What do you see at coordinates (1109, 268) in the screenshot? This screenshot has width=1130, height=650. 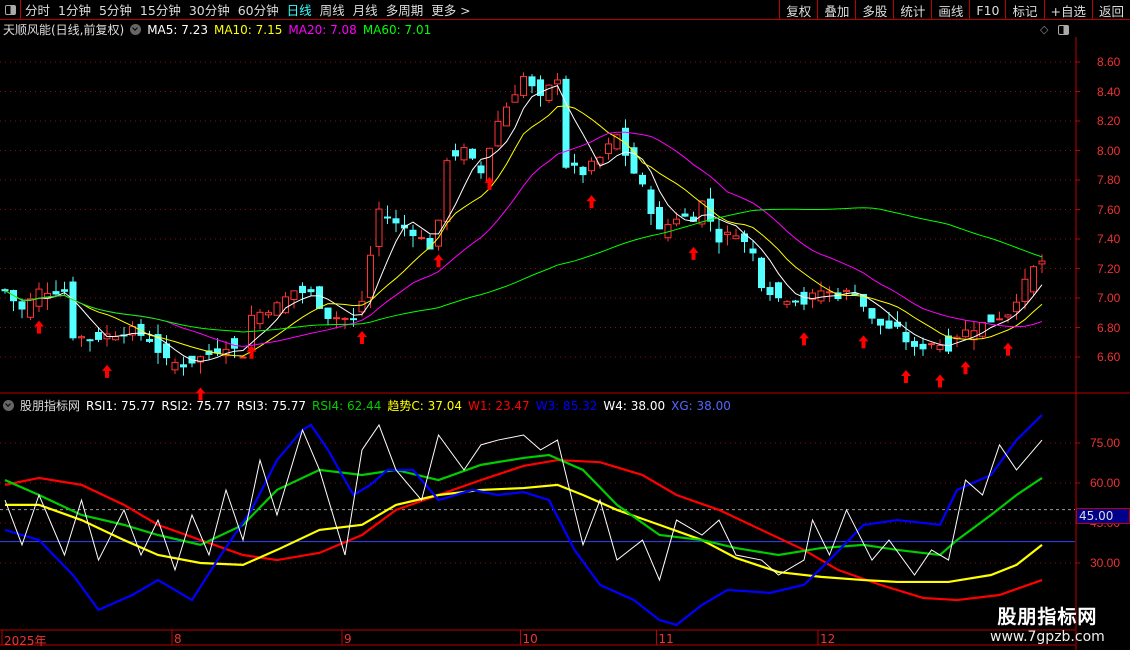 I see `price-tick-label: 7.20` at bounding box center [1109, 268].